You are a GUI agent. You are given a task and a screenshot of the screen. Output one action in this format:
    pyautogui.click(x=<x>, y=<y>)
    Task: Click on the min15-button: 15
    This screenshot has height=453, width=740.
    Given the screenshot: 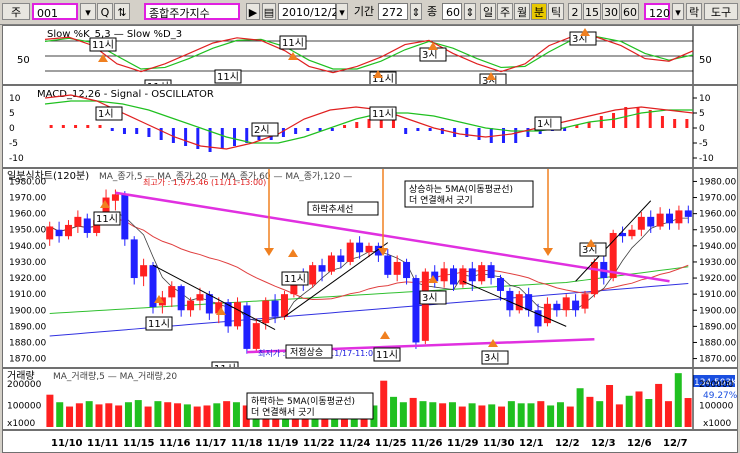 What is the action you would take?
    pyautogui.click(x=592, y=11)
    